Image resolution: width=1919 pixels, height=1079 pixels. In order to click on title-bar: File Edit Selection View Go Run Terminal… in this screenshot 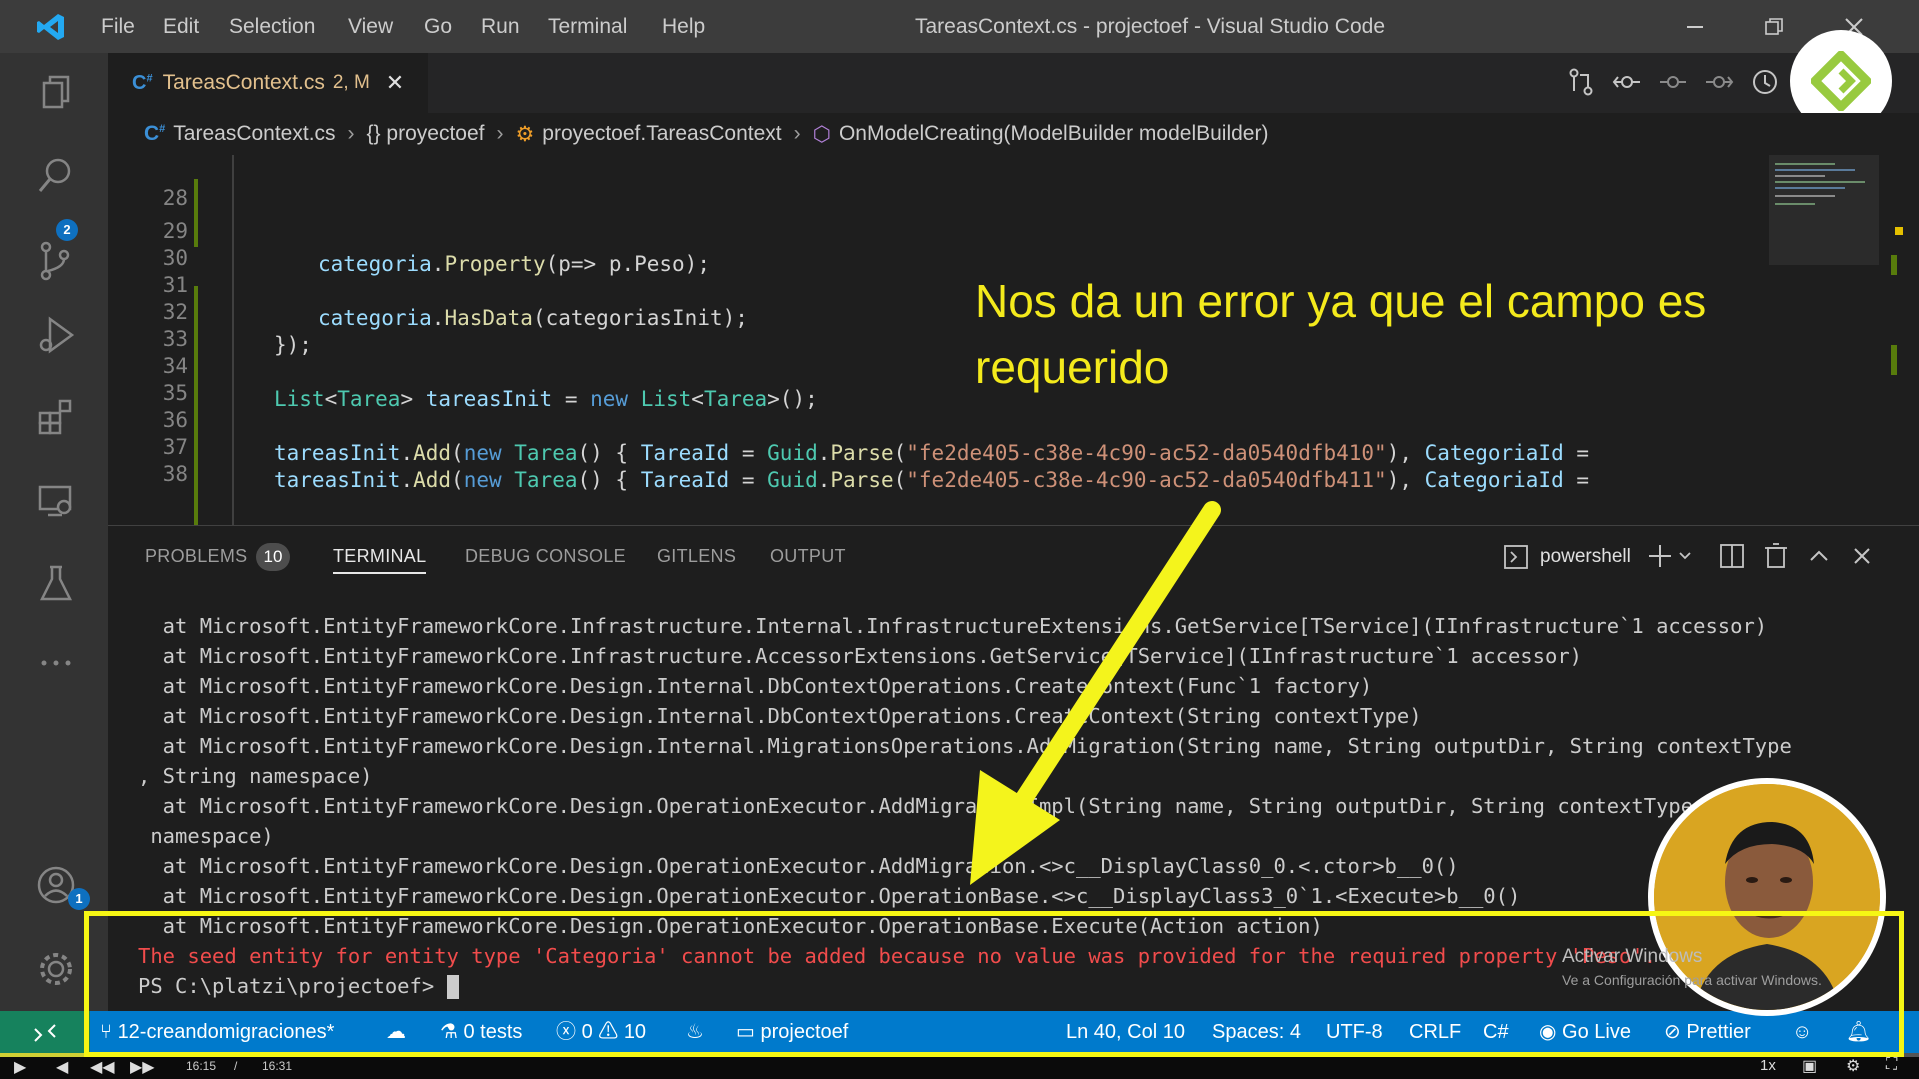, I will do `click(959, 26)`.